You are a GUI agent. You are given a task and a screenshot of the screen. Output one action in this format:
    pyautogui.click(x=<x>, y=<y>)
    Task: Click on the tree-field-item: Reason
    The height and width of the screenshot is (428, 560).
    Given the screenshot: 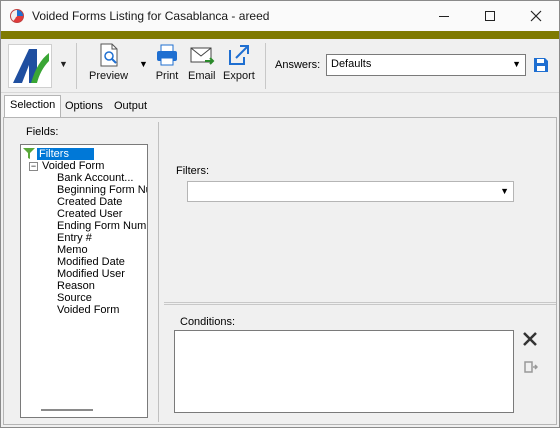 What is the action you would take?
    pyautogui.click(x=76, y=286)
    